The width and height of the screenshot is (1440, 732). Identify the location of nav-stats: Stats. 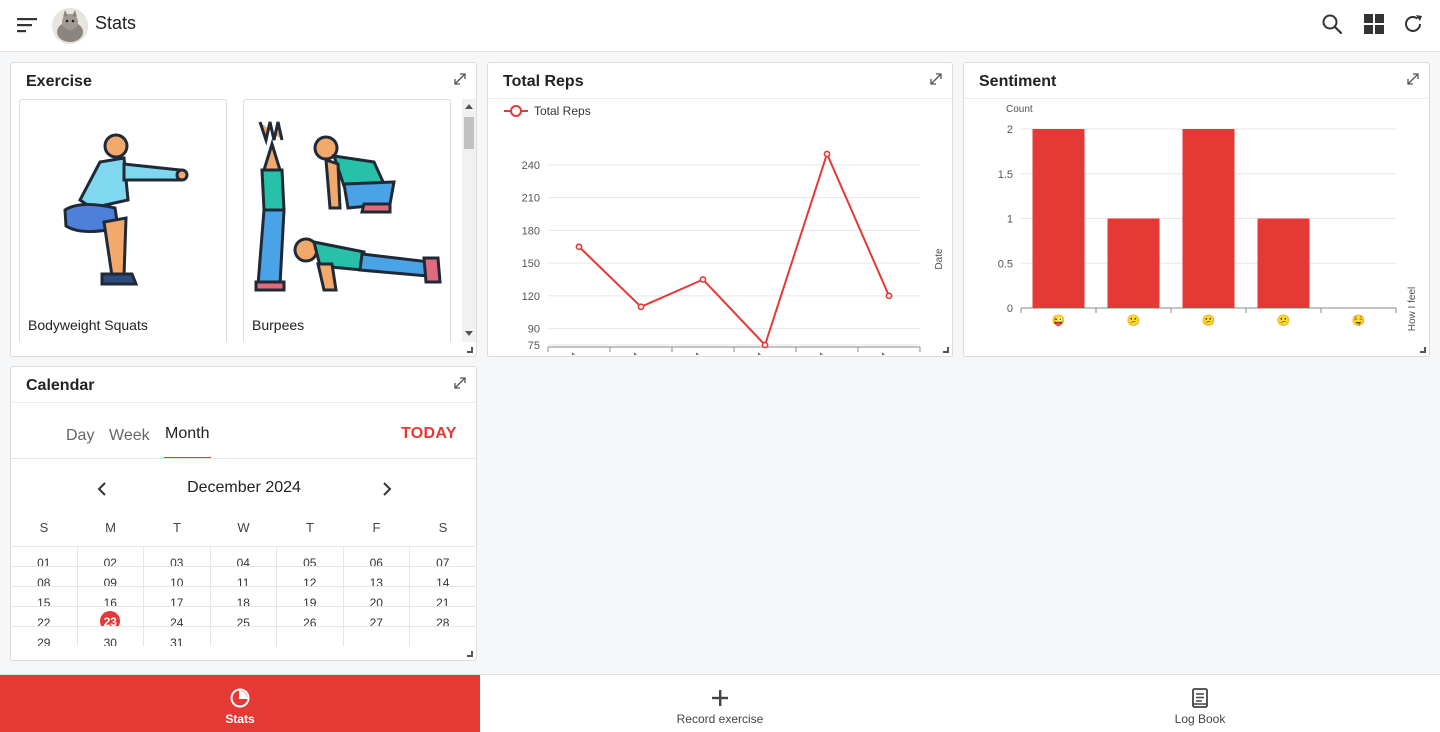
(240, 703).